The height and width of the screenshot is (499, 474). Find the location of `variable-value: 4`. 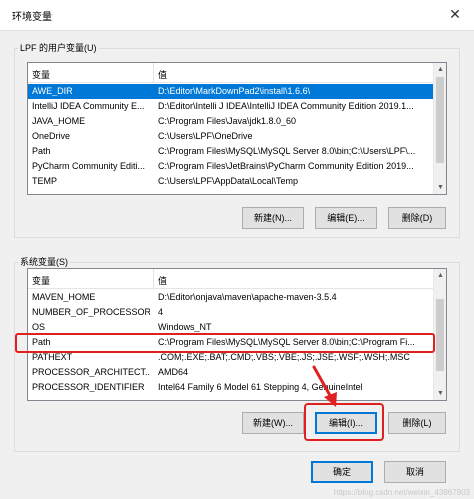

variable-value: 4 is located at coordinates (161, 312).